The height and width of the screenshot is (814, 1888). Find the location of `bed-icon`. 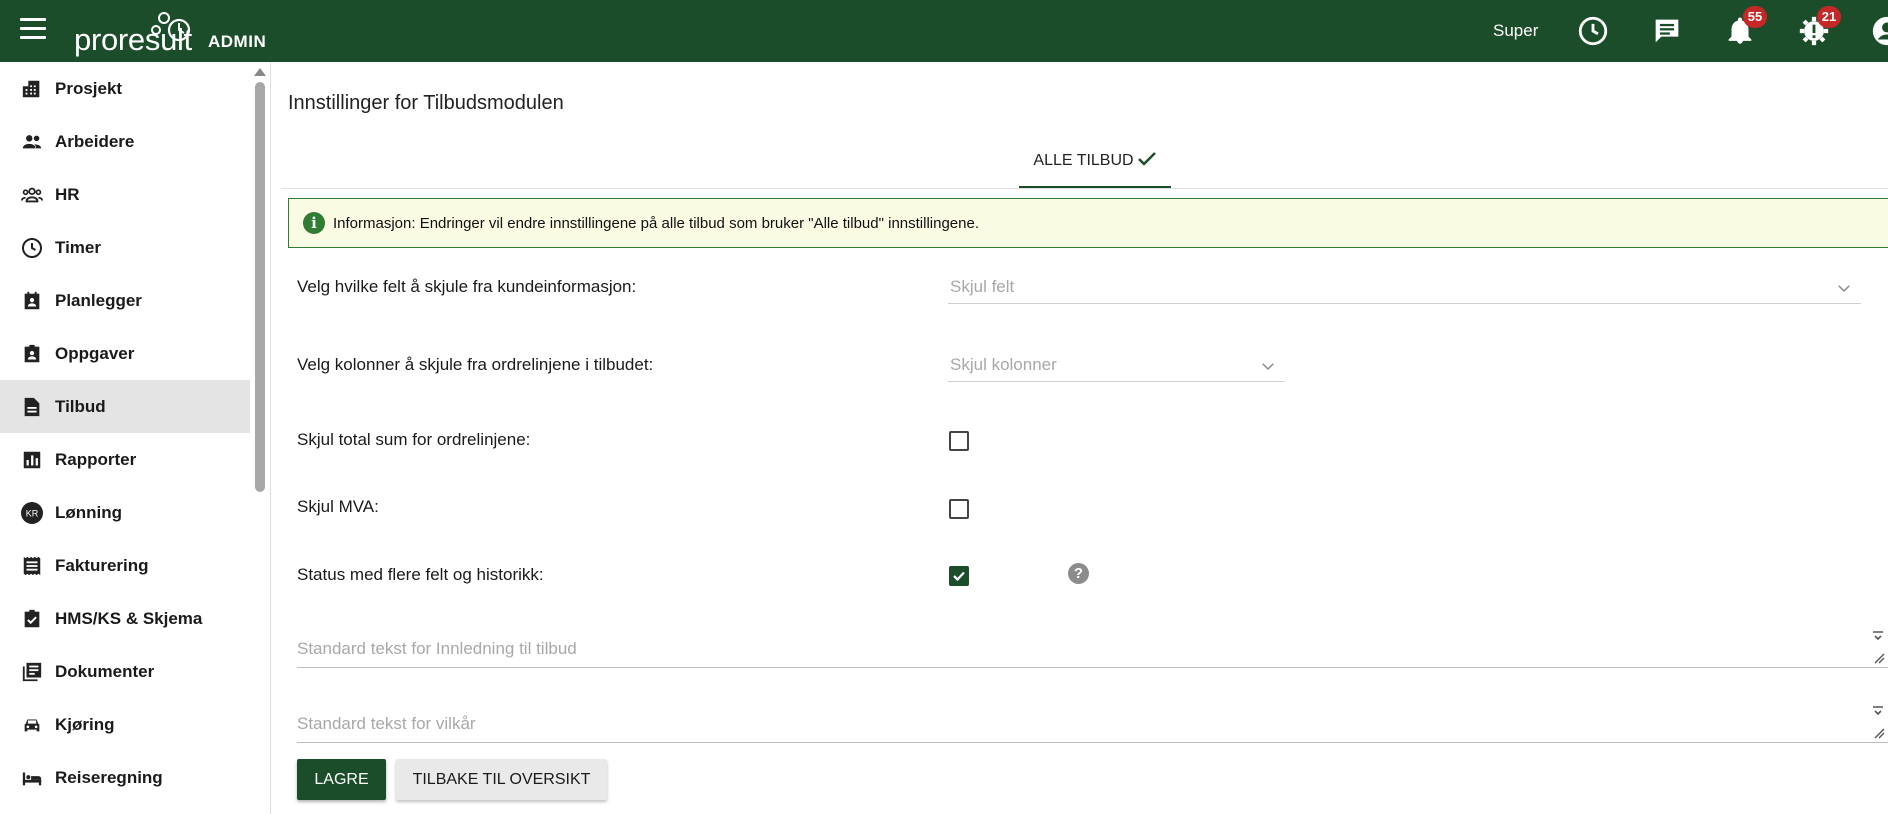

bed-icon is located at coordinates (32, 778).